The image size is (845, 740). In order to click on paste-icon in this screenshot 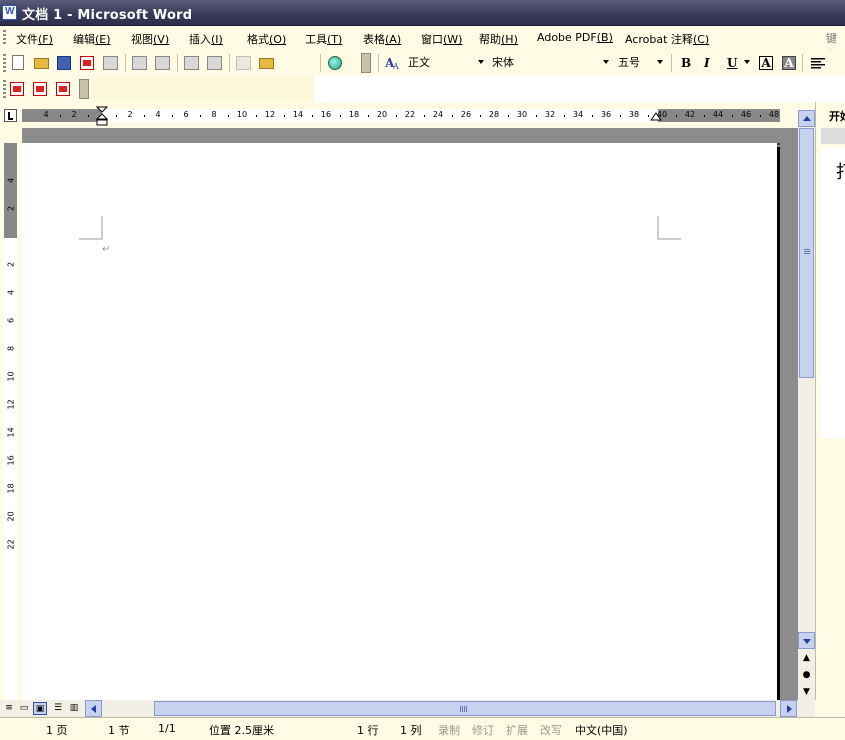, I will do `click(266, 63)`.